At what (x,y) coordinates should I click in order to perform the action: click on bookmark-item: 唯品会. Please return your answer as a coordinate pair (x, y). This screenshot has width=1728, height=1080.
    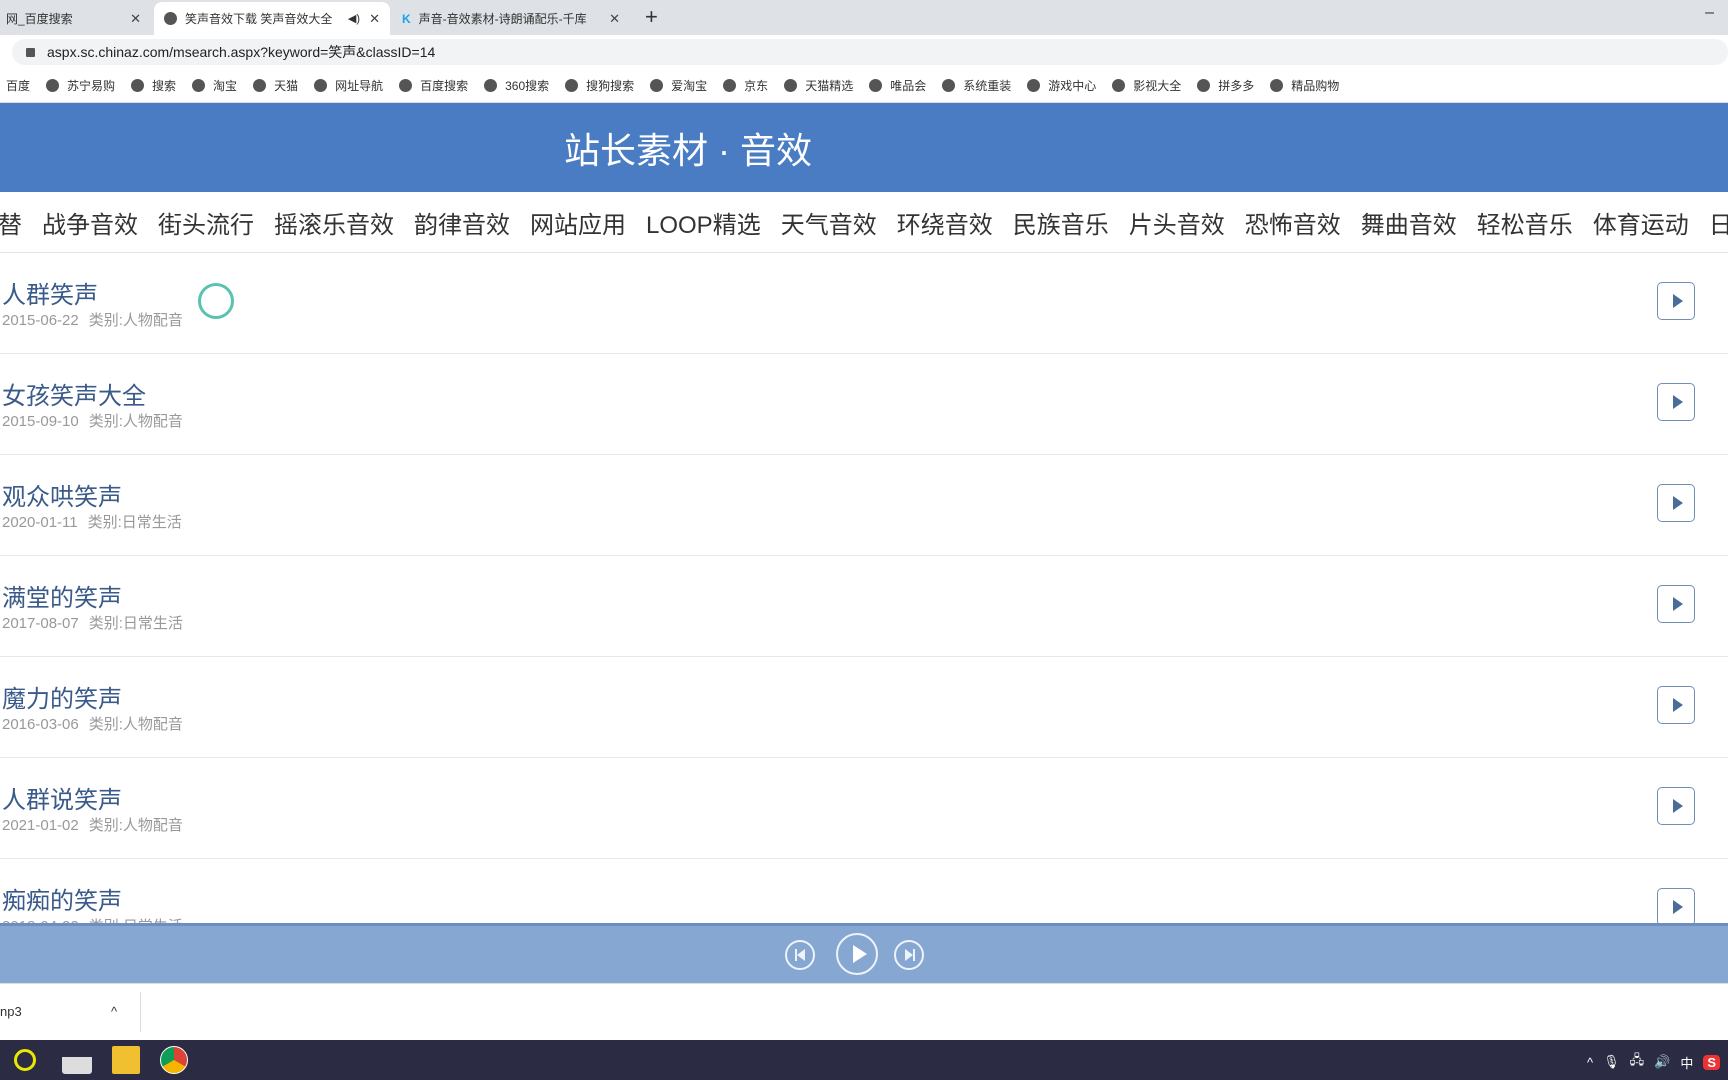
    Looking at the image, I should click on (897, 85).